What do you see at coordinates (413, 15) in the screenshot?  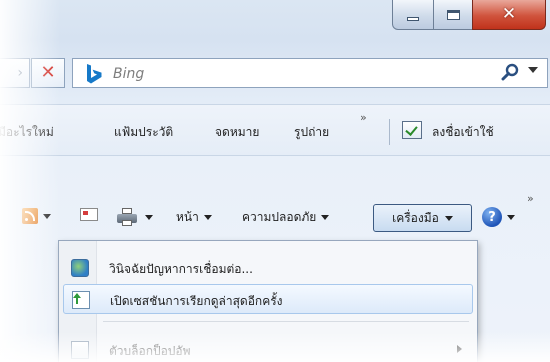 I see `minimize-button` at bounding box center [413, 15].